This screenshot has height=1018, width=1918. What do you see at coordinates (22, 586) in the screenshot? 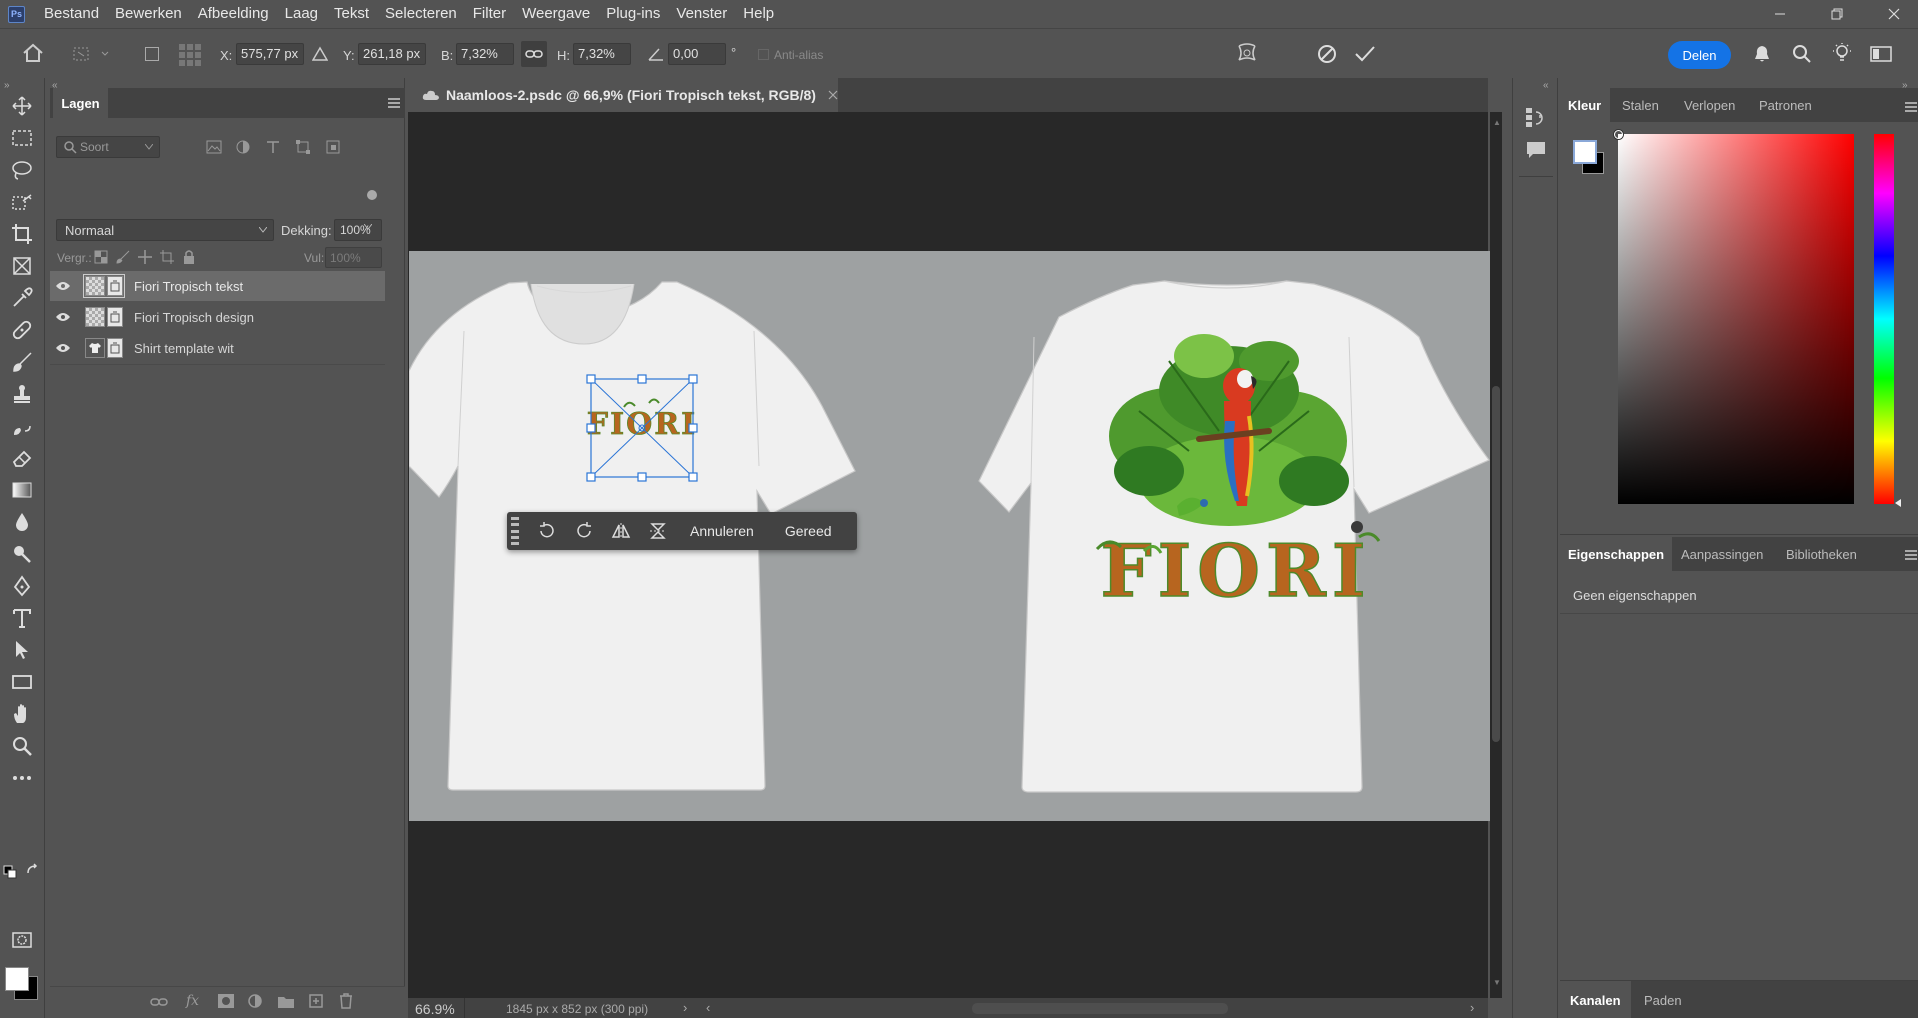
I see `pen-tool` at bounding box center [22, 586].